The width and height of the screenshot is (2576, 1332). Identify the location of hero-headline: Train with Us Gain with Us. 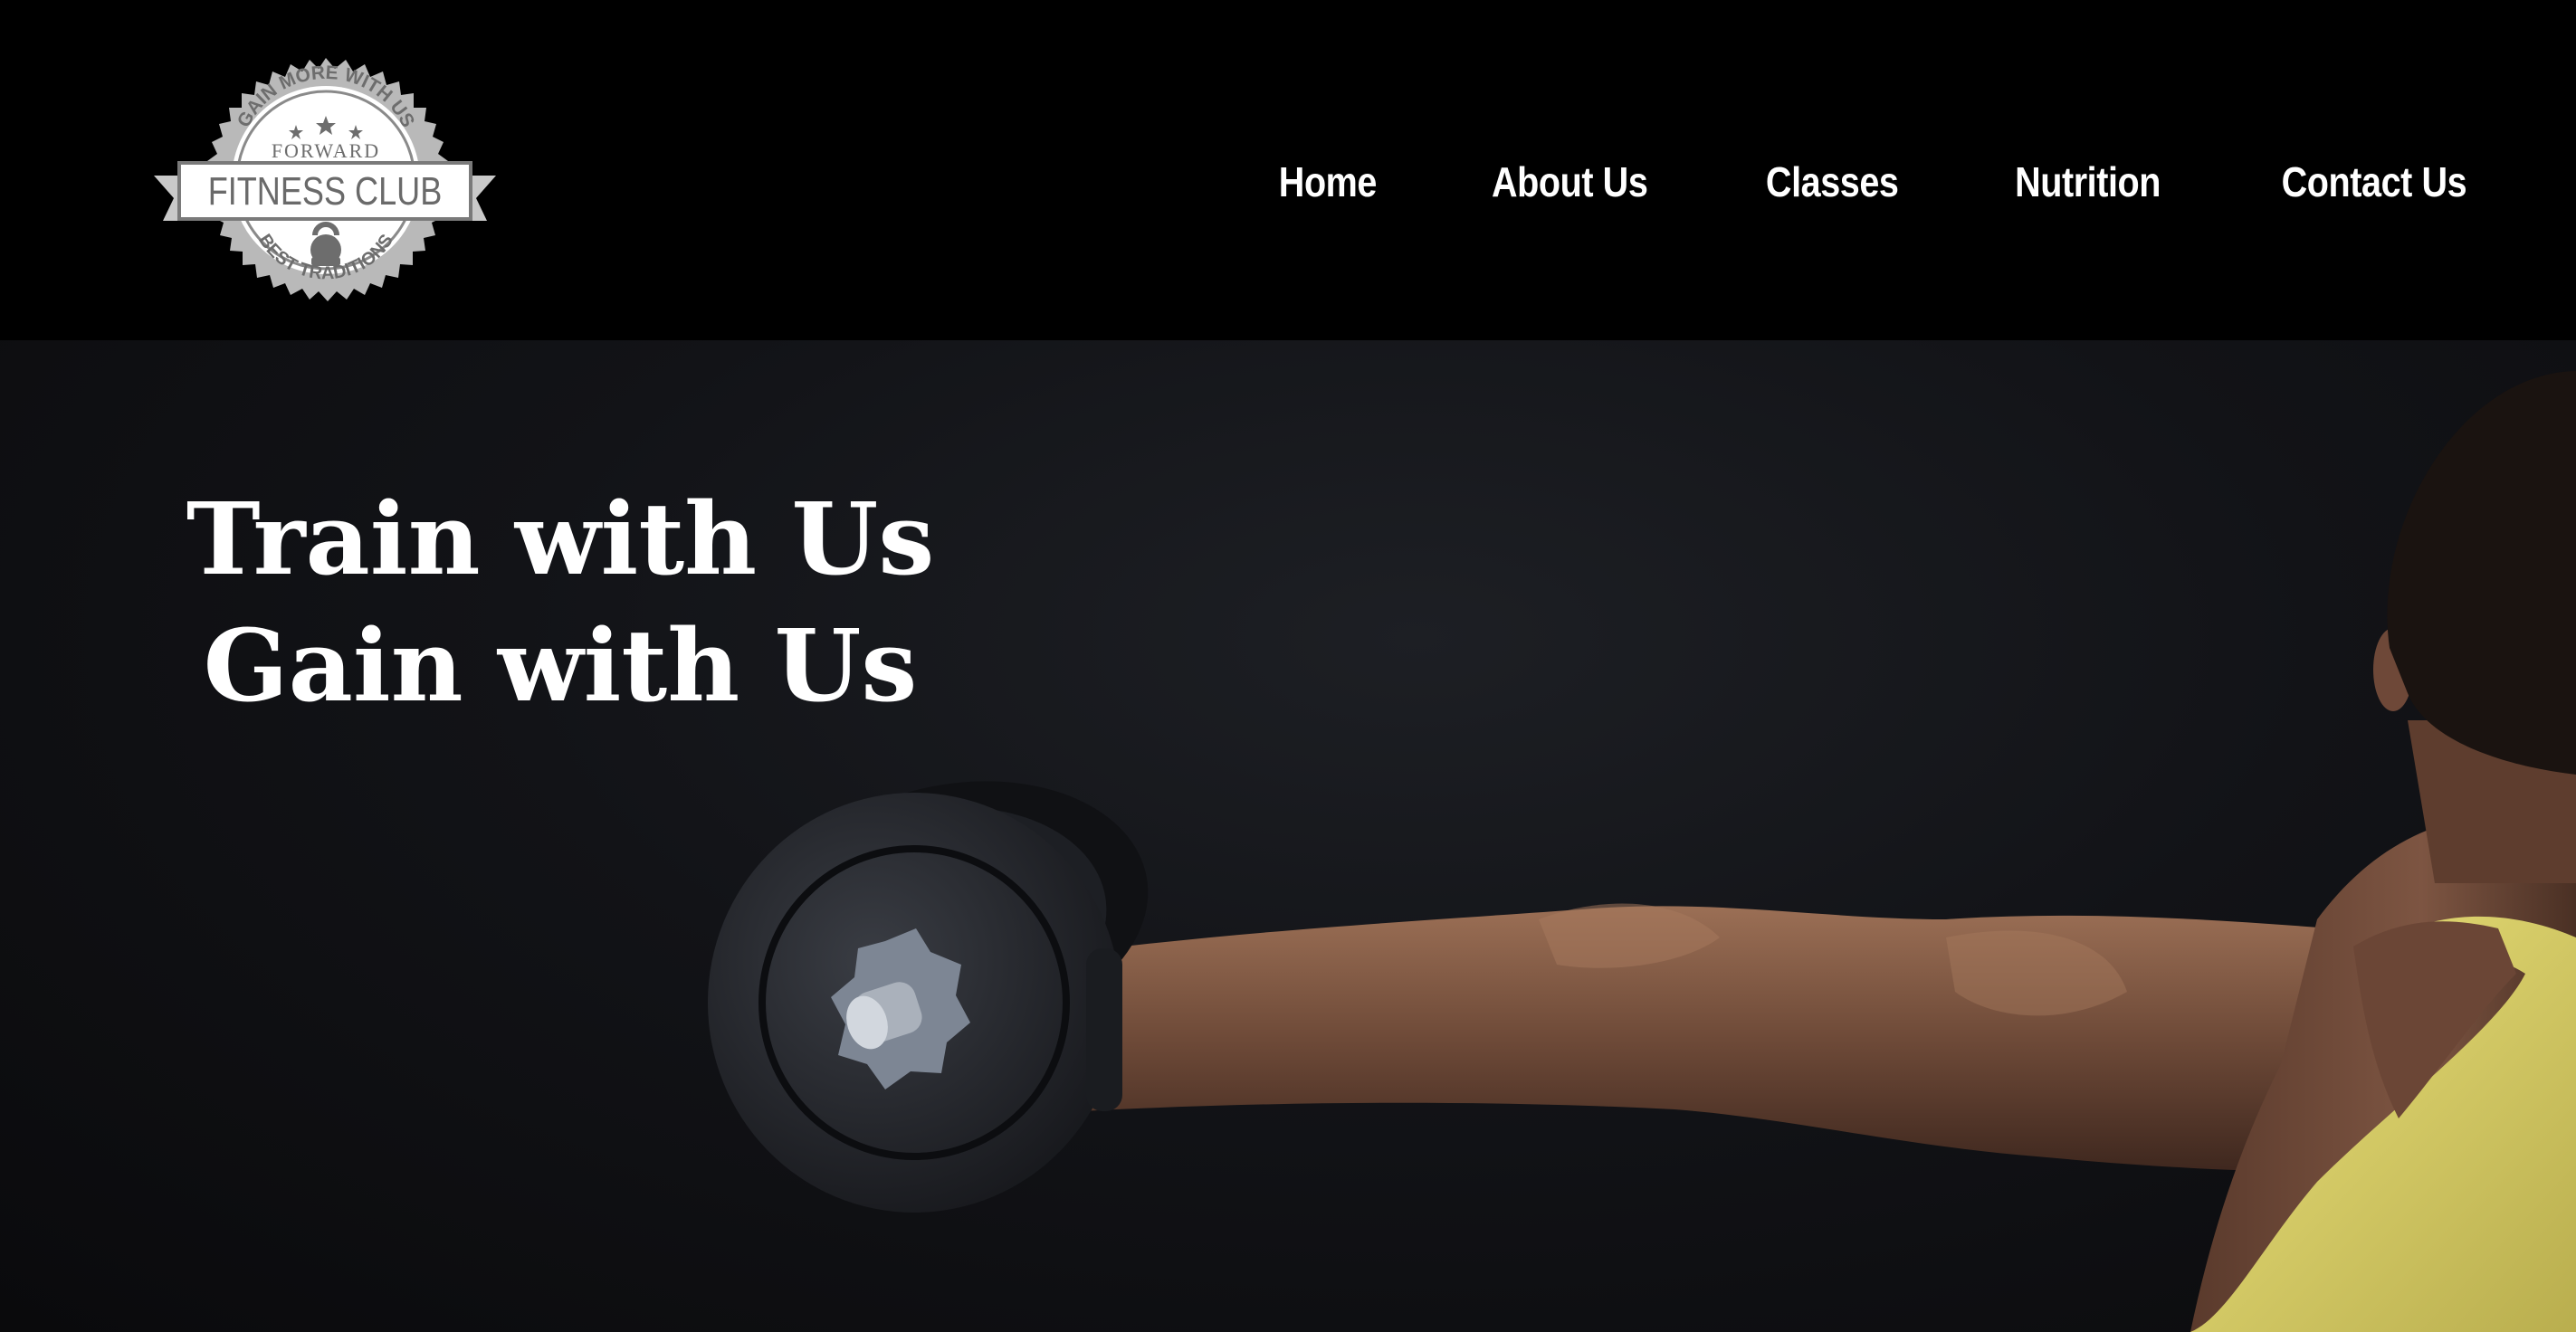
(560, 602).